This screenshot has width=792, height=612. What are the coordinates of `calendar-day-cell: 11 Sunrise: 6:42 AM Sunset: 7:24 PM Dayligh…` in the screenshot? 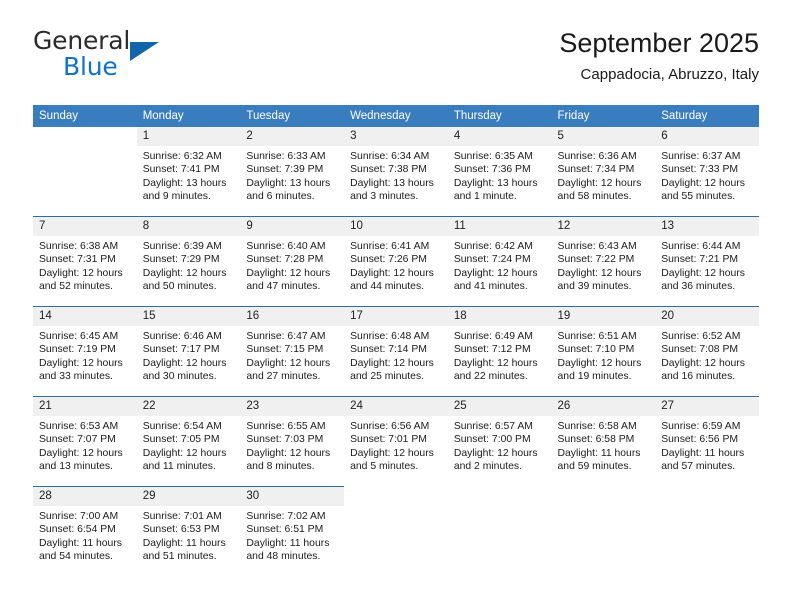 It's located at (499, 261).